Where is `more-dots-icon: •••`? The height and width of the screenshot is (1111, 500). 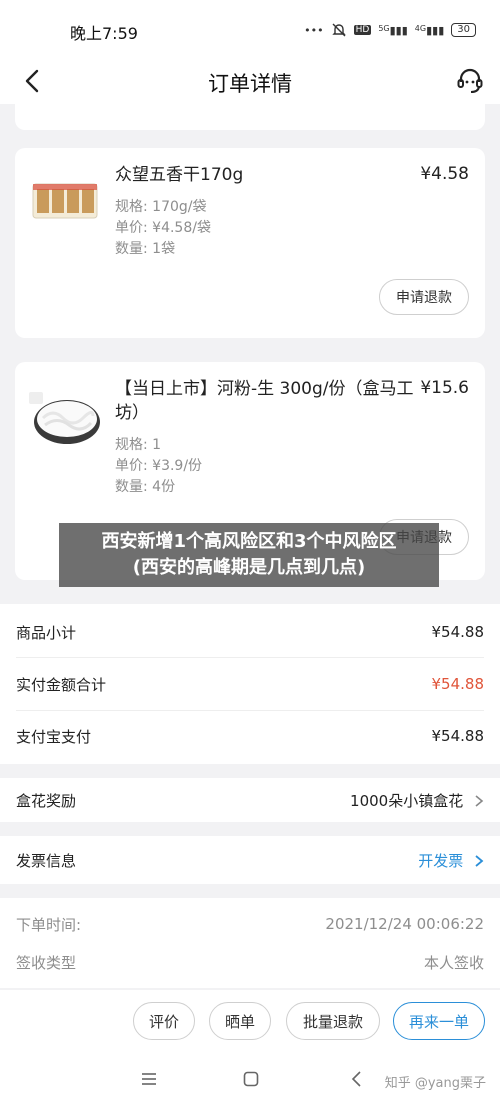 more-dots-icon: ••• is located at coordinates (314, 30).